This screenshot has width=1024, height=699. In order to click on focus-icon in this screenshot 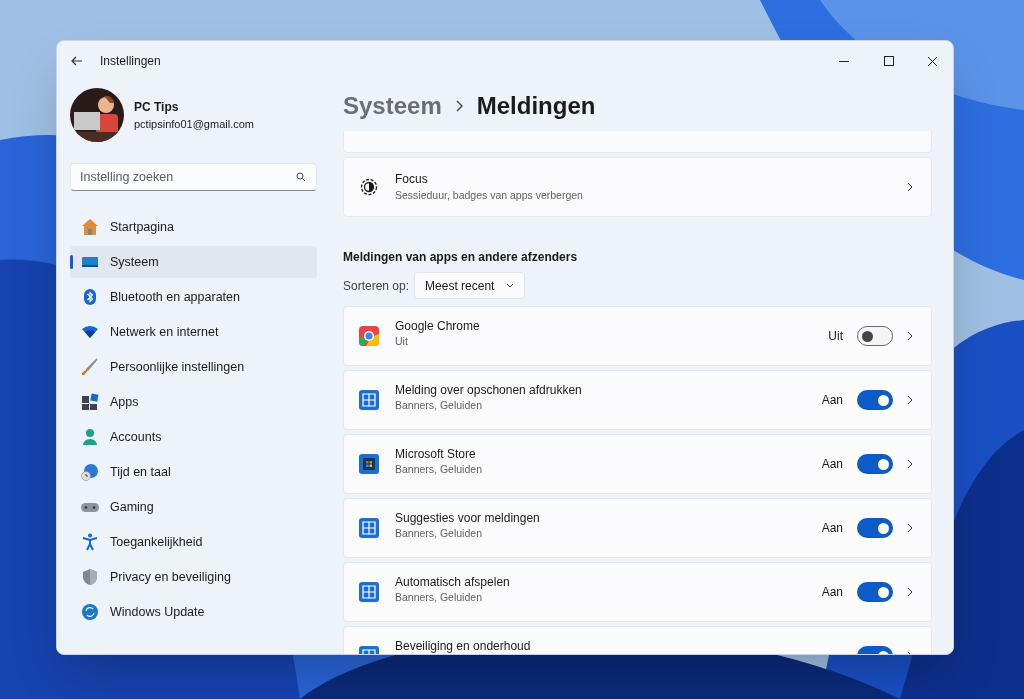, I will do `click(369, 187)`.